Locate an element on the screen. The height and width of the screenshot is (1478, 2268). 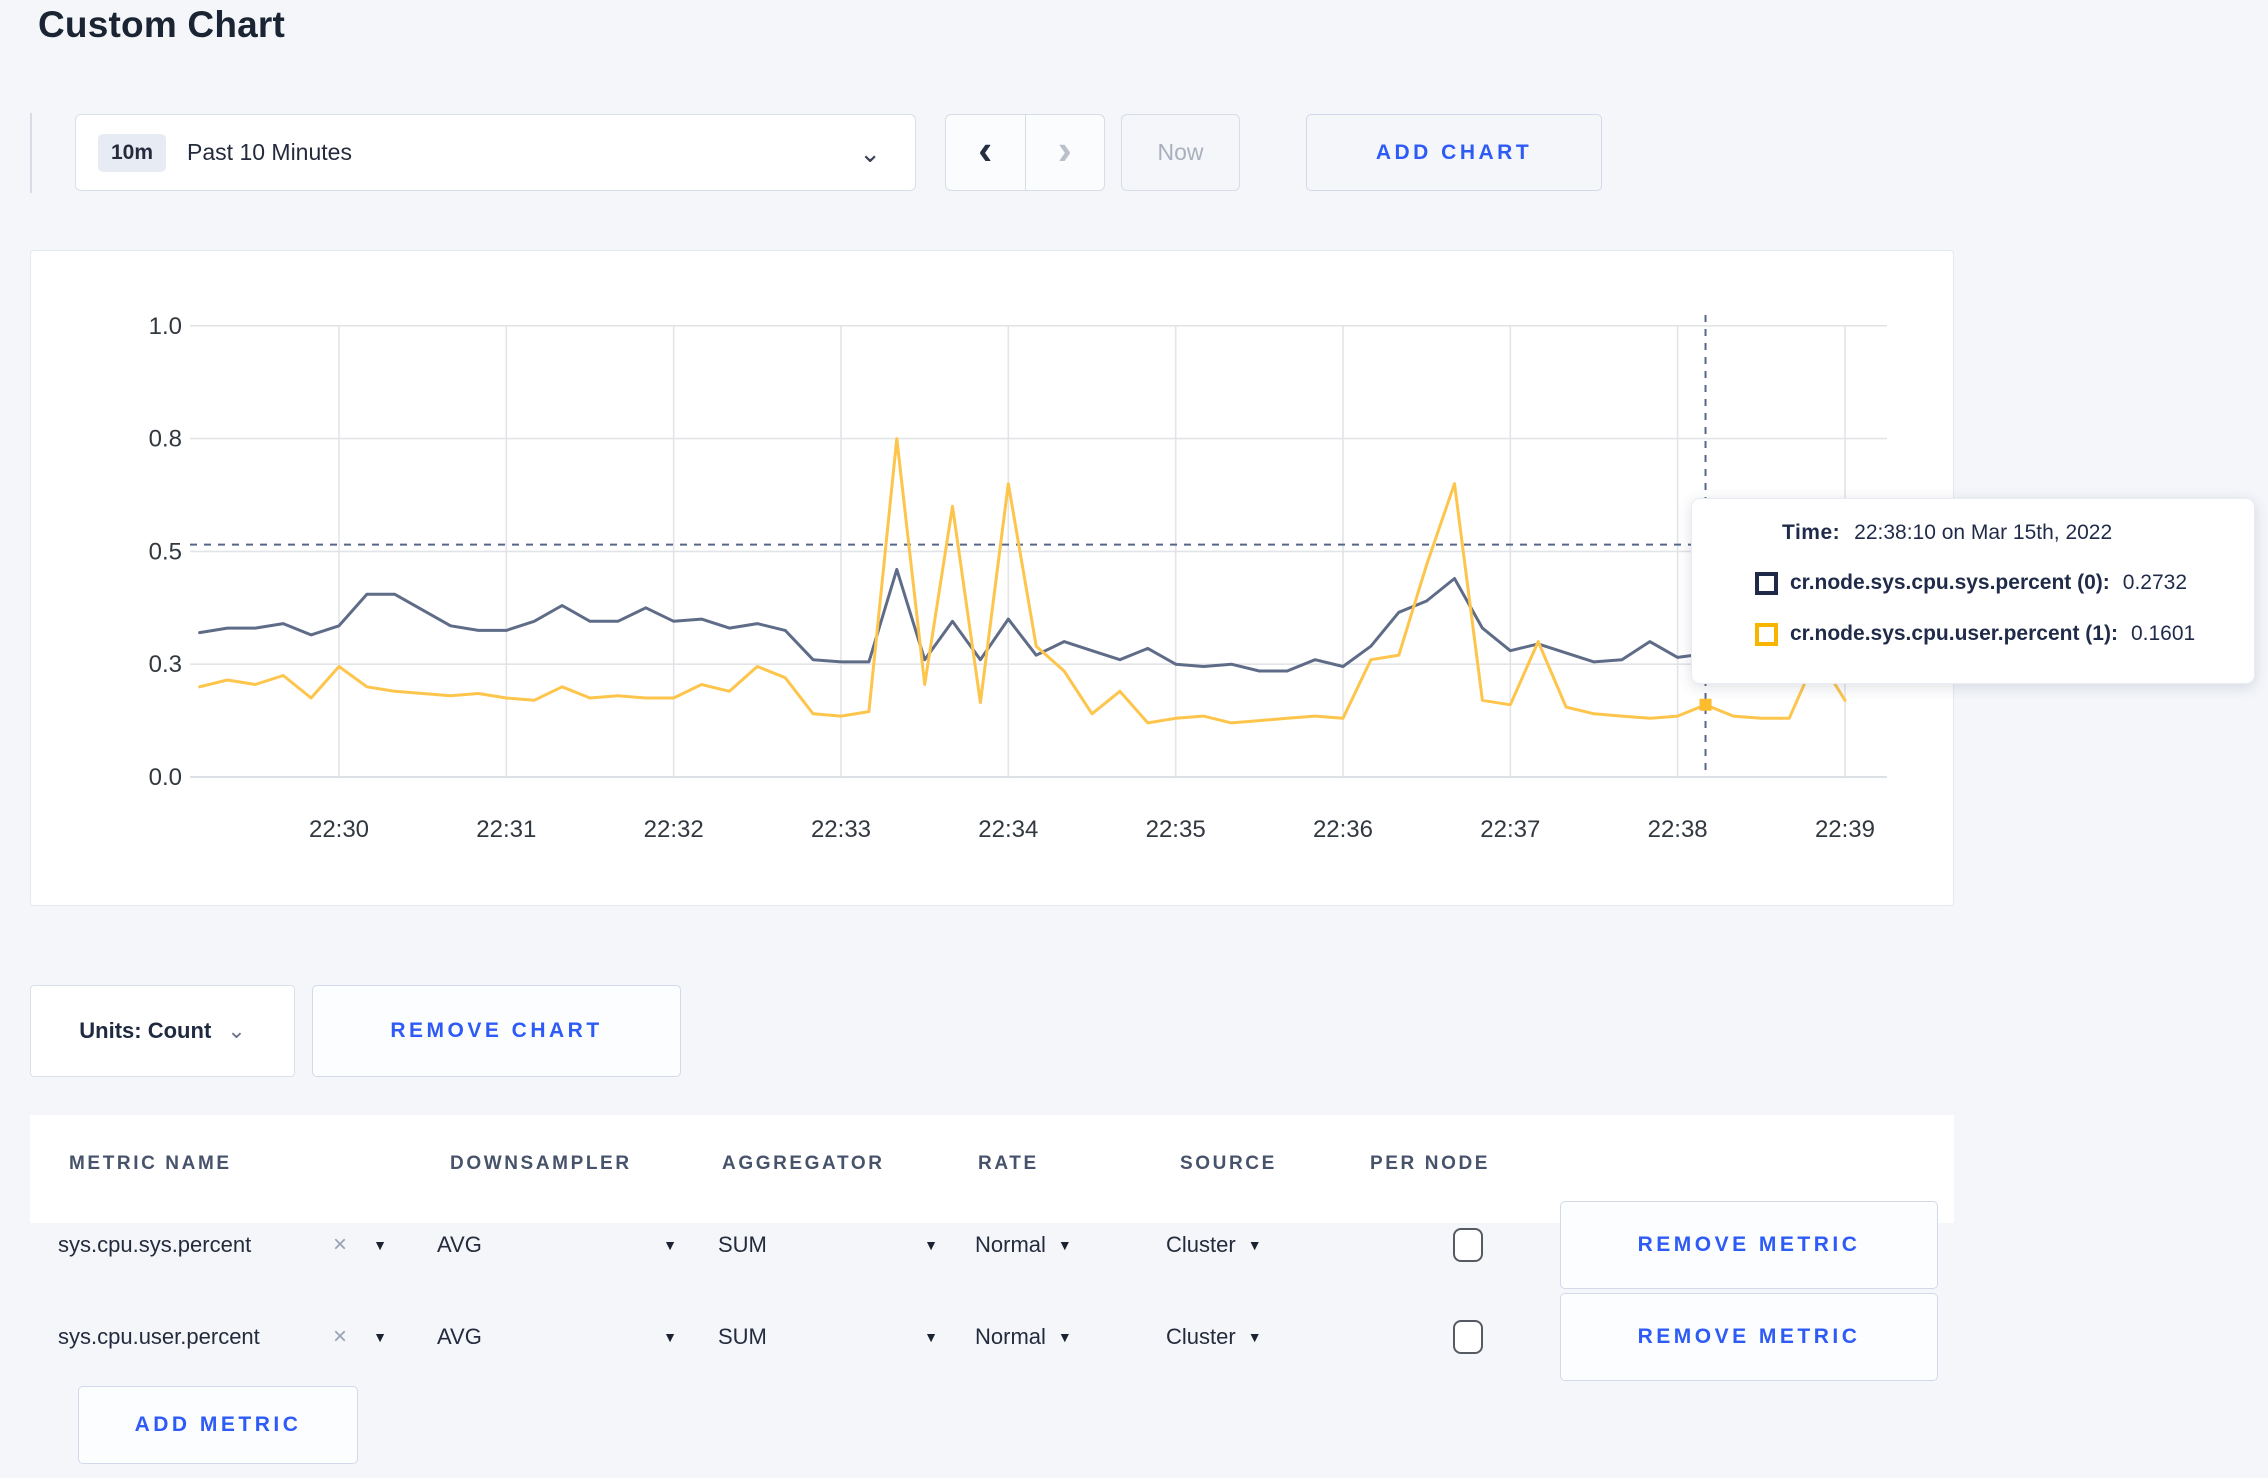
time-nav-group: ‹ › is located at coordinates (1025, 152).